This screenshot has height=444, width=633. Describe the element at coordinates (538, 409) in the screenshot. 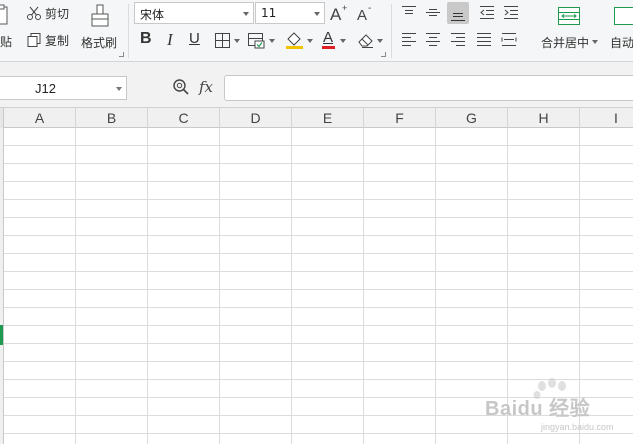

I see `watermark-text: Baidu 经验` at that location.